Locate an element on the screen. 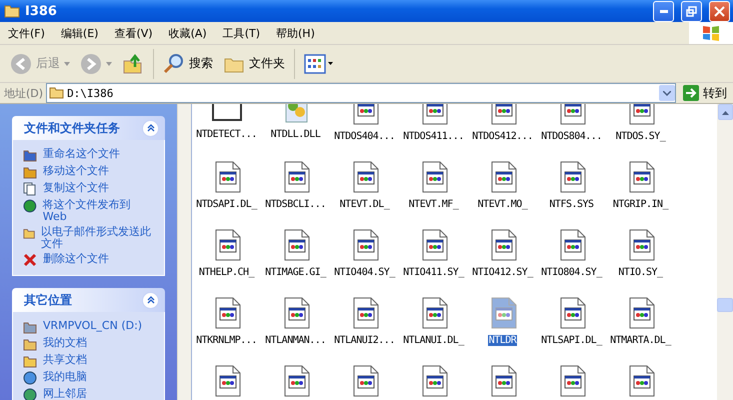  file-item: NTIO412.SY_ is located at coordinates (502, 259).